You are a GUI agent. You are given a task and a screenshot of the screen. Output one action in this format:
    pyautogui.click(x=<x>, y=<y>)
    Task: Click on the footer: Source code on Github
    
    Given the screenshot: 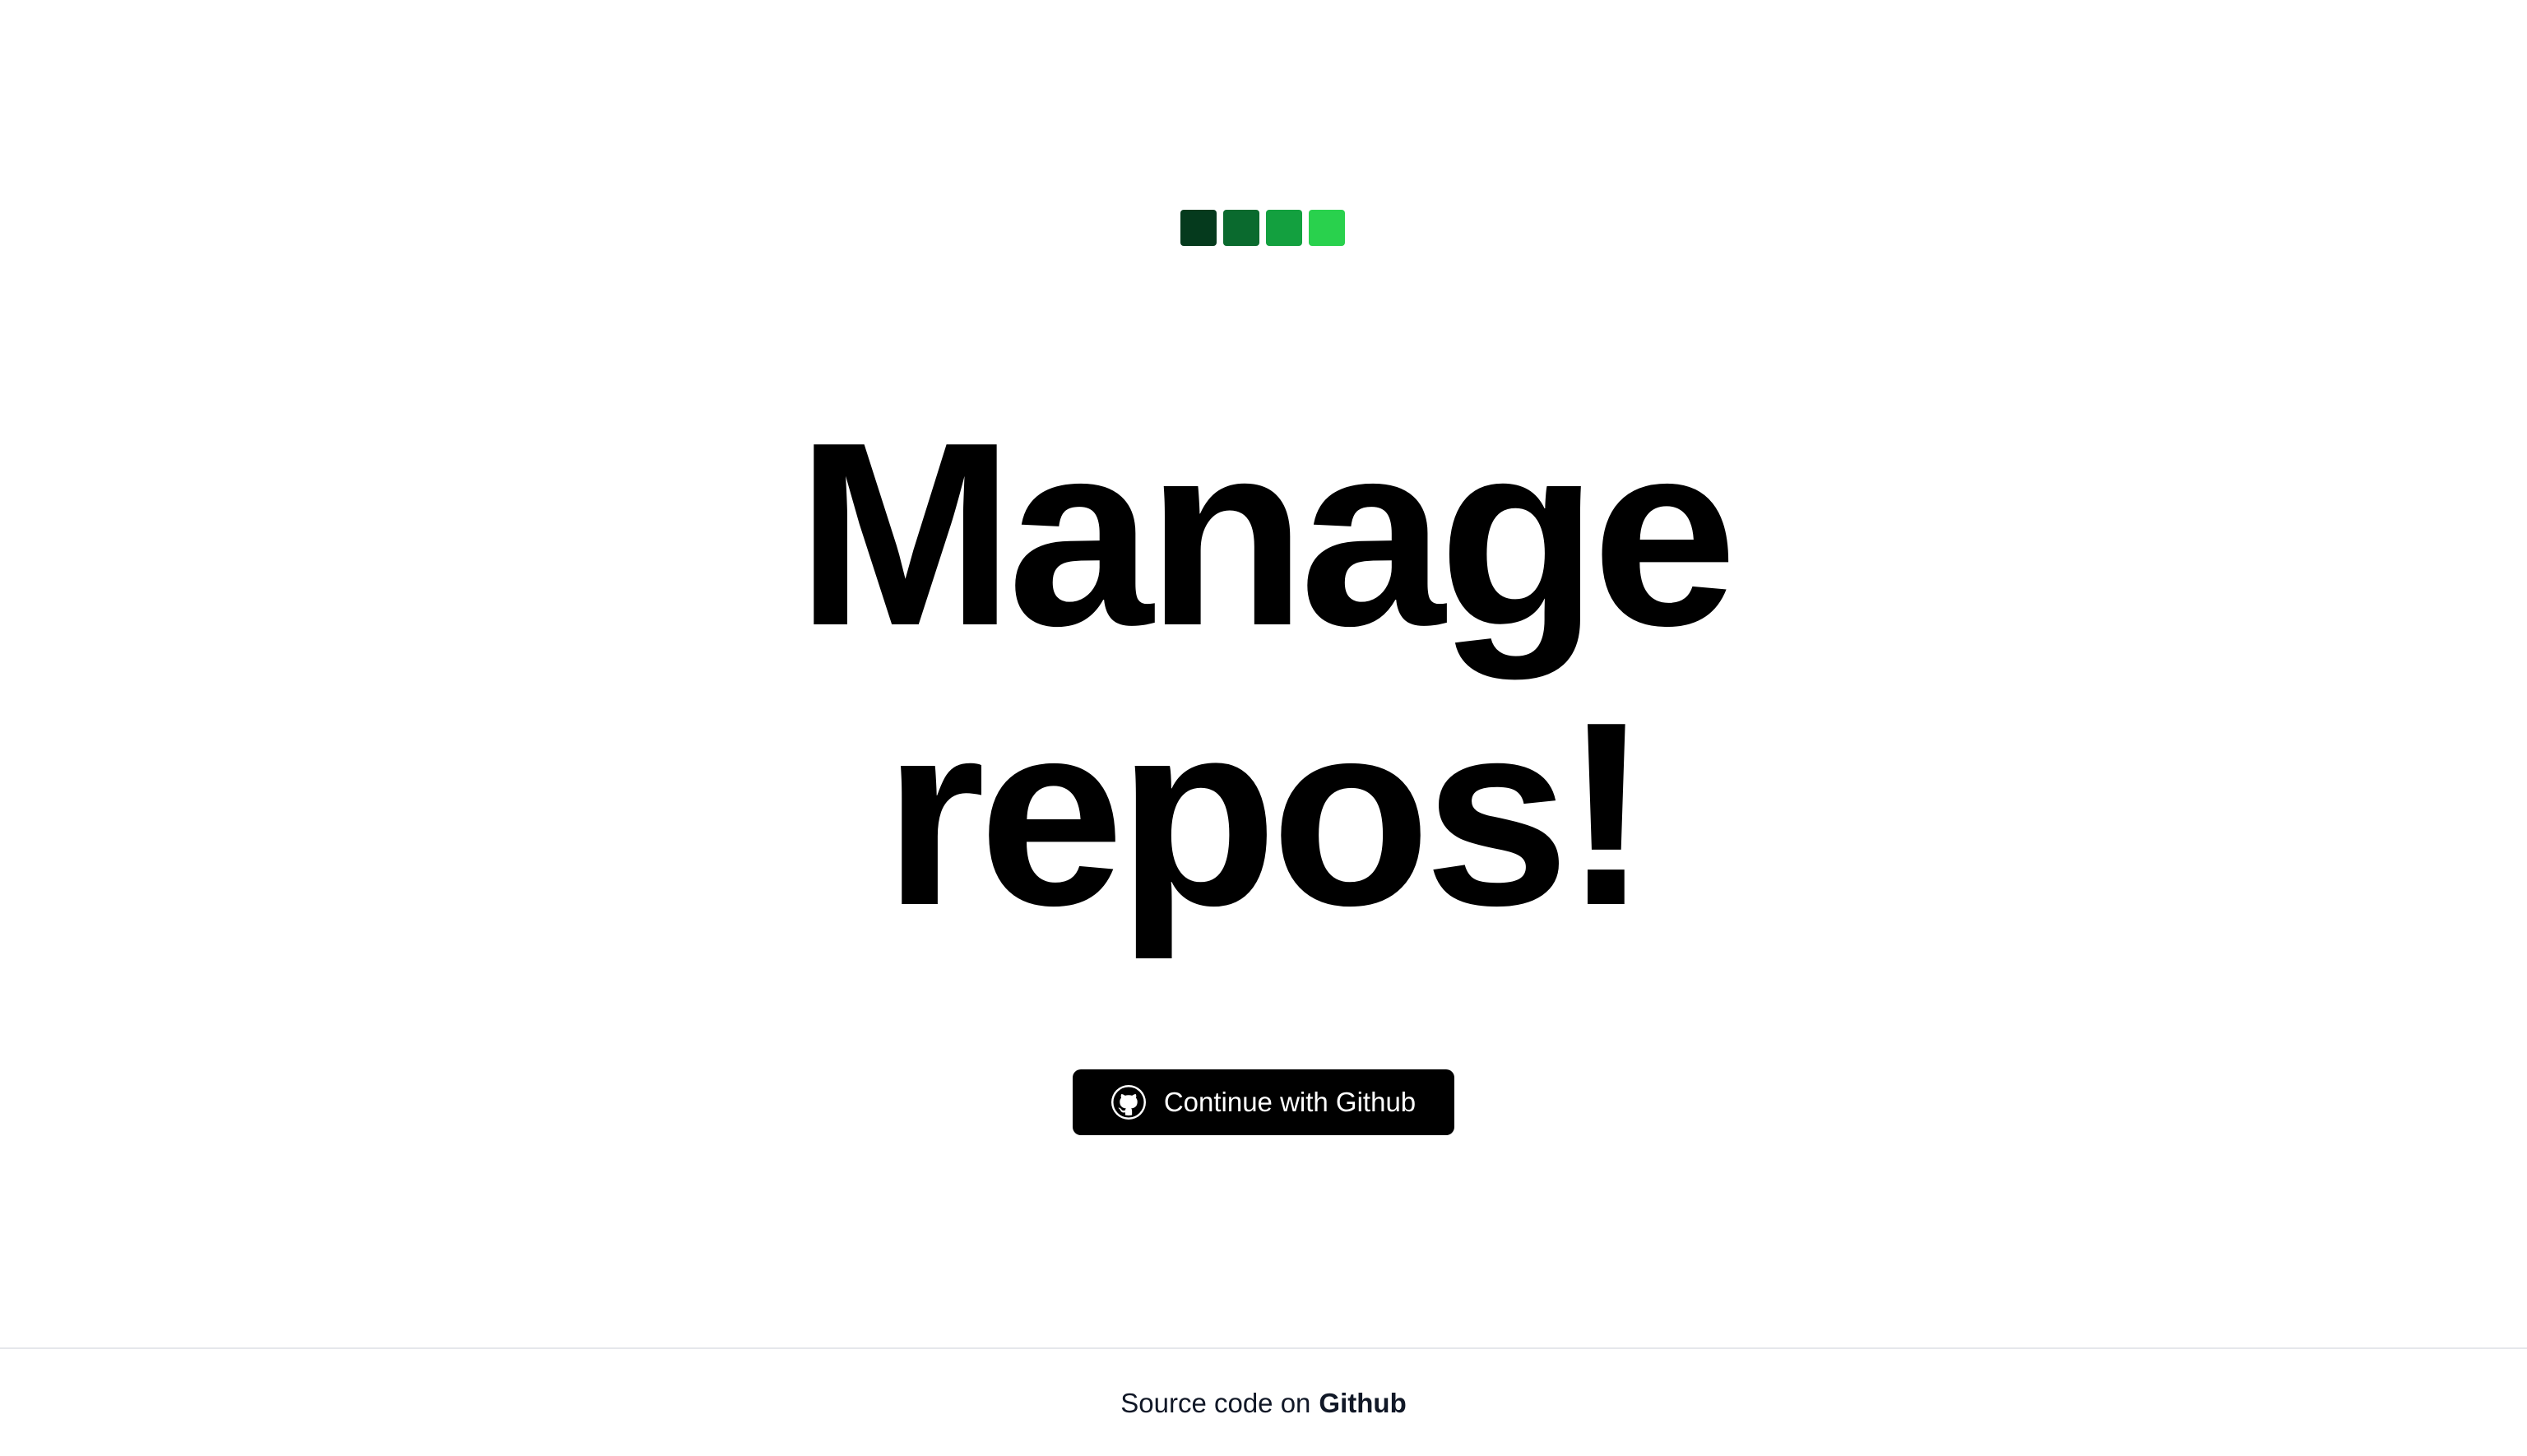 What is the action you would take?
    pyautogui.click(x=1263, y=1401)
    